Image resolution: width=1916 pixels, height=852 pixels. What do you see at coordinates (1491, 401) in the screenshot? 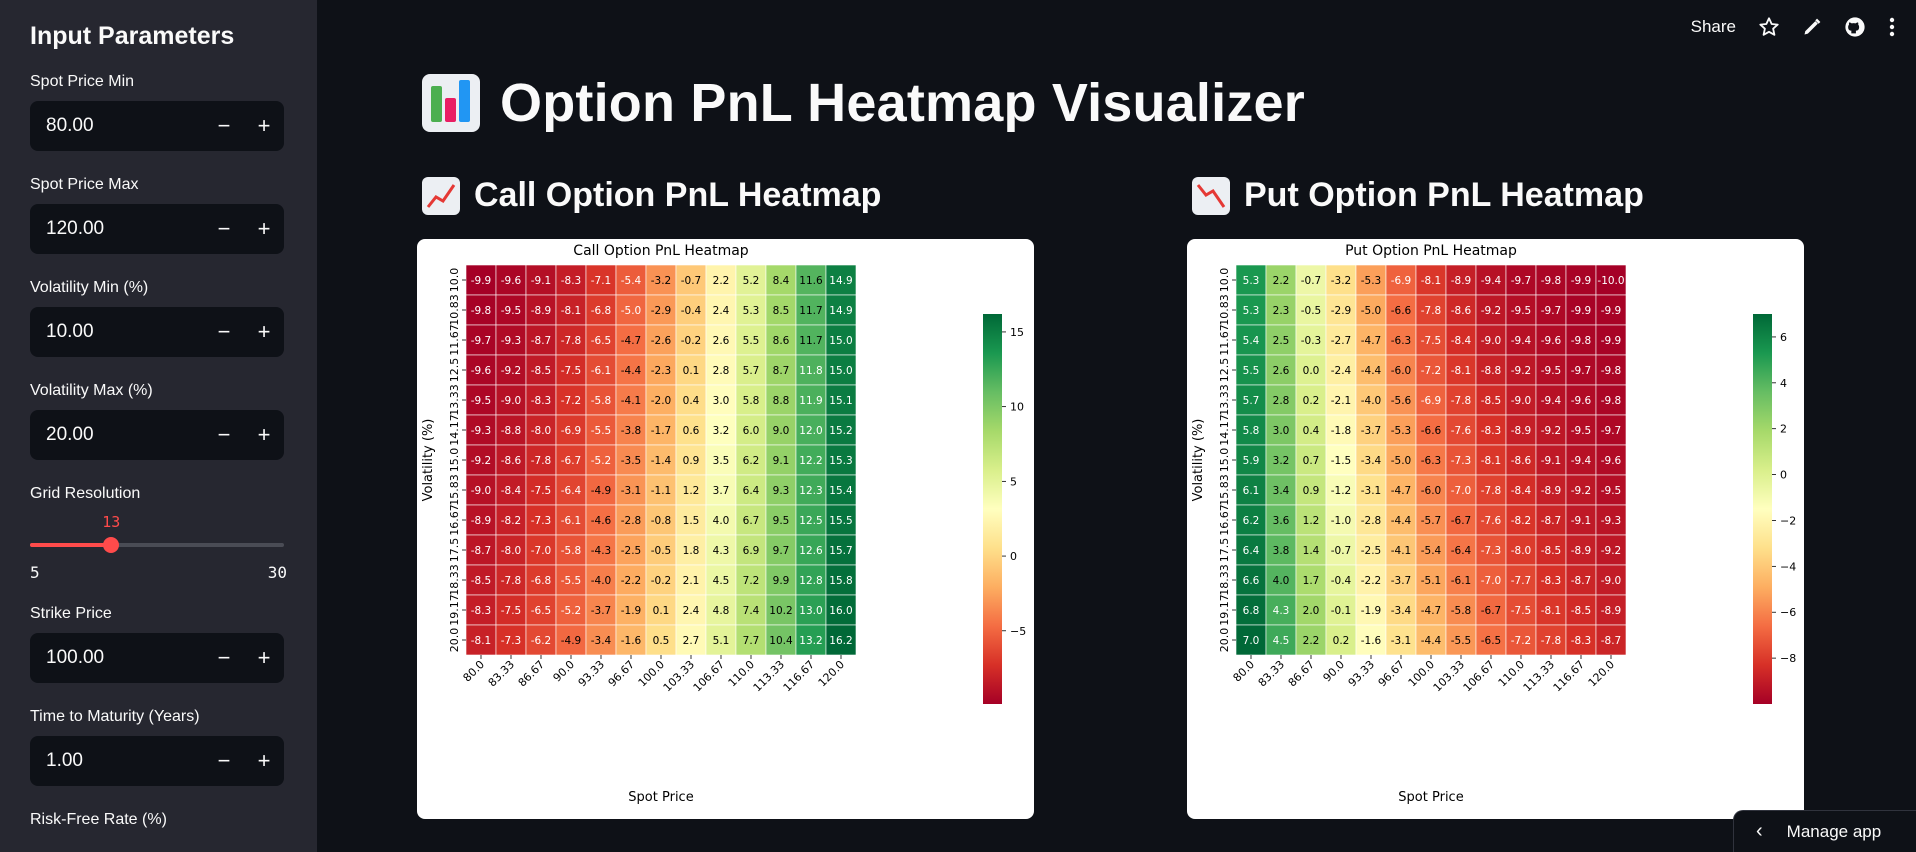
I see `cell-label: -8.5` at bounding box center [1491, 401].